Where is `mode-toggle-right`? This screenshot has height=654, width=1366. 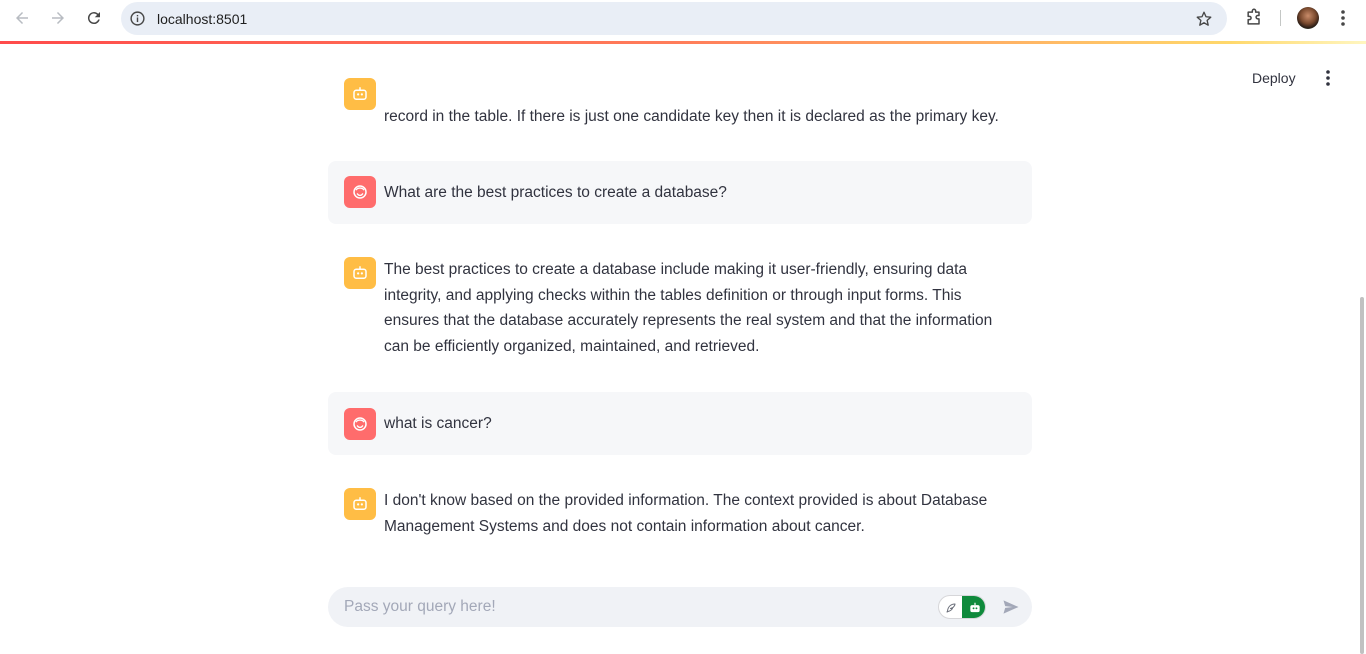
mode-toggle-right is located at coordinates (973, 607).